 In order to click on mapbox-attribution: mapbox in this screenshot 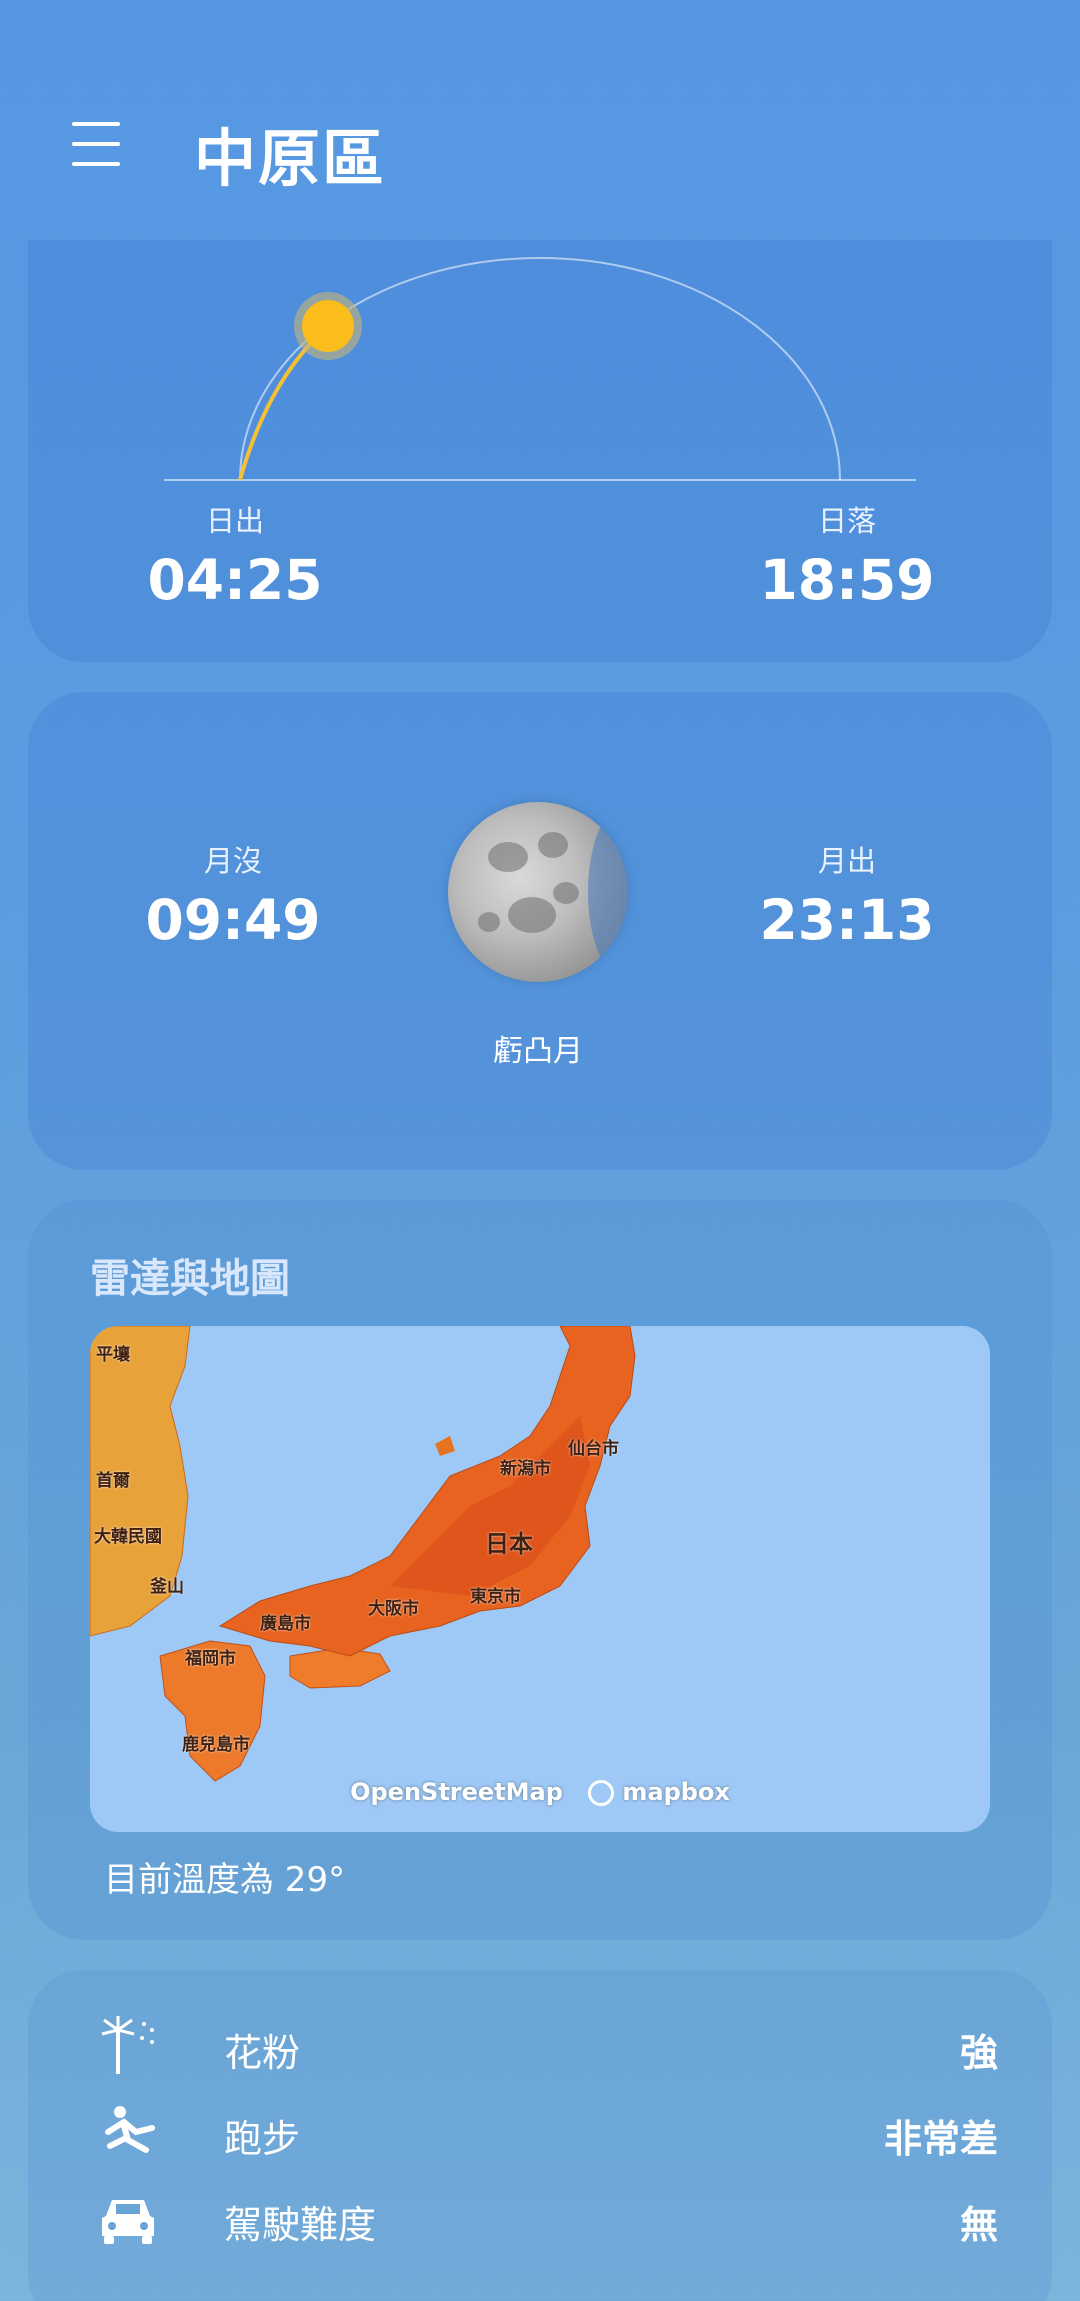, I will do `click(676, 1792)`.